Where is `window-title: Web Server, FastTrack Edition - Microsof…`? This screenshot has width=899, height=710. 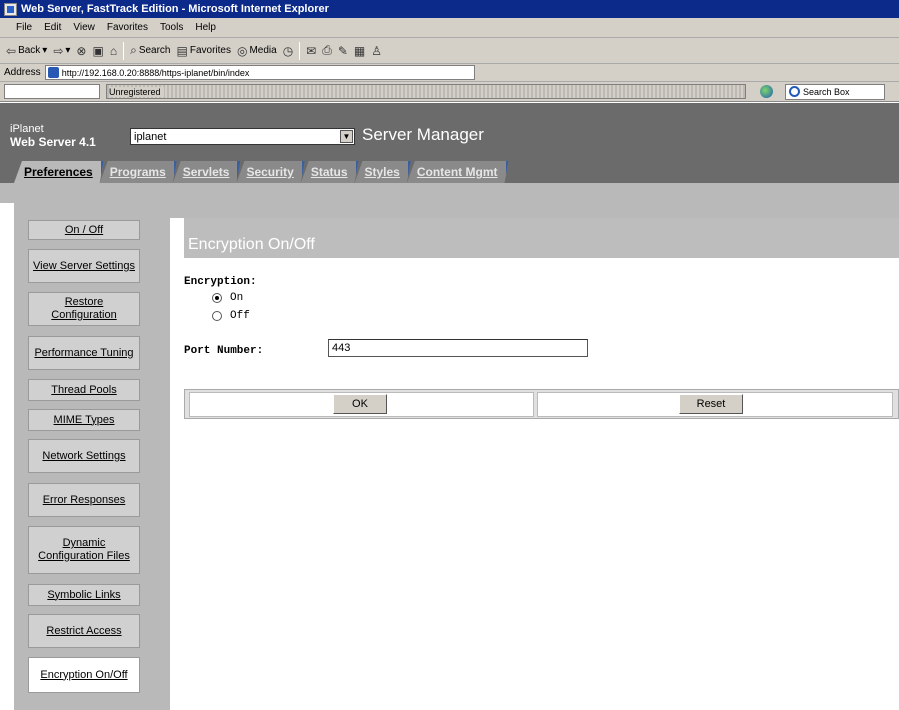 window-title: Web Server, FastTrack Edition - Microsof… is located at coordinates (175, 9).